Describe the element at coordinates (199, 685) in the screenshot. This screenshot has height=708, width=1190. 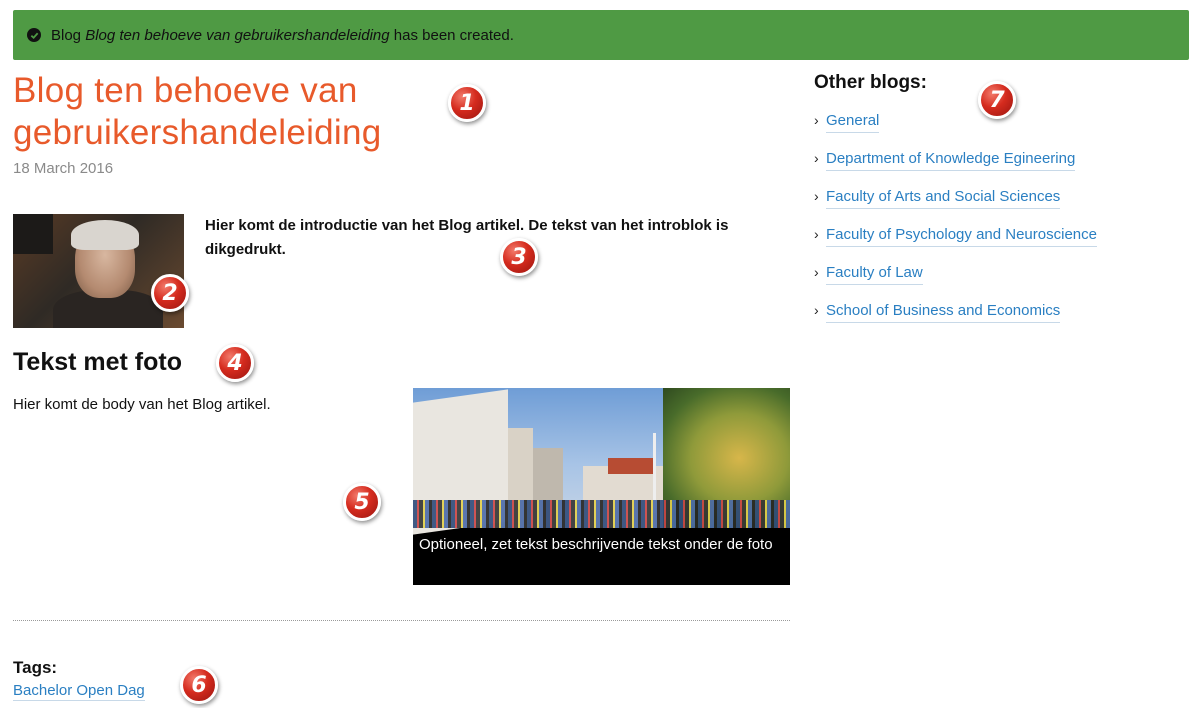
I see `annotation-marker-6: 6` at that location.